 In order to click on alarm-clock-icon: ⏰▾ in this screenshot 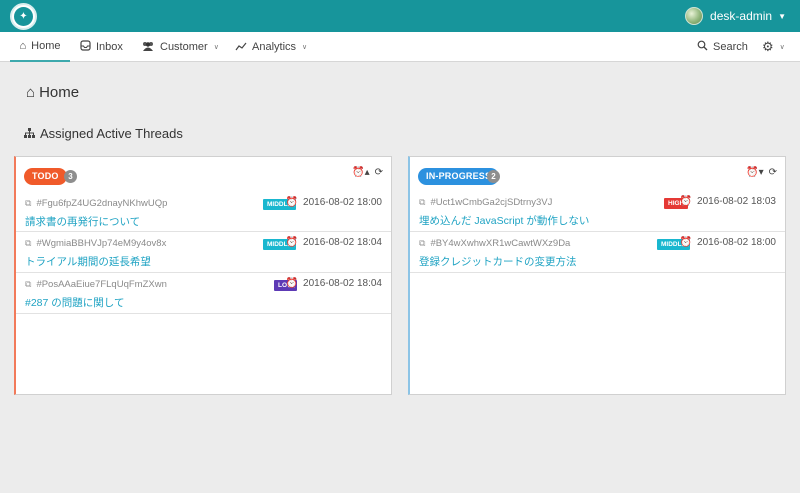, I will do `click(754, 172)`.